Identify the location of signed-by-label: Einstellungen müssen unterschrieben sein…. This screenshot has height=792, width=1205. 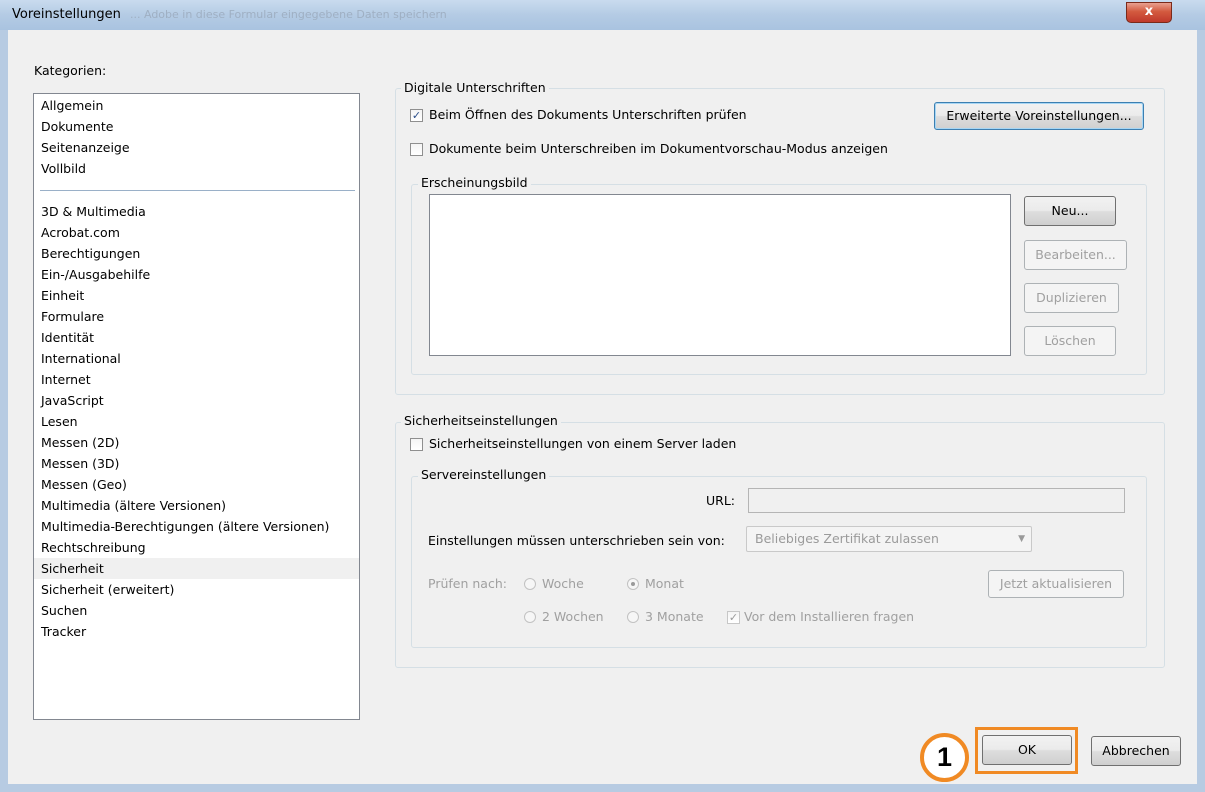
(576, 540).